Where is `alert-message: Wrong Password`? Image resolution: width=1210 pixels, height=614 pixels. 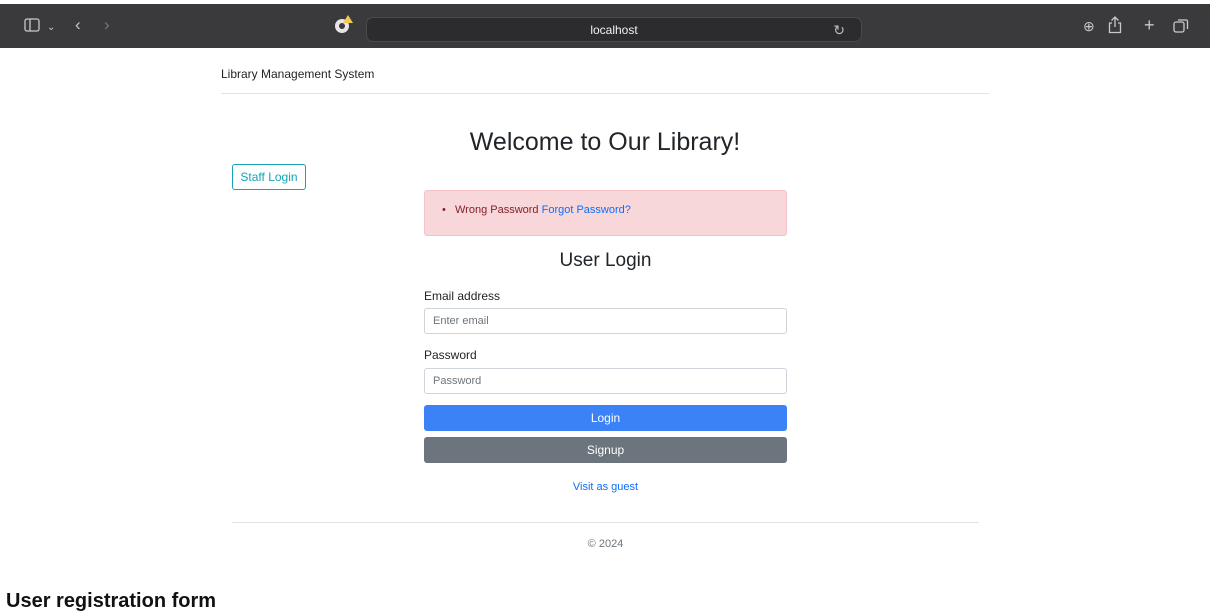 alert-message: Wrong Password is located at coordinates (497, 210).